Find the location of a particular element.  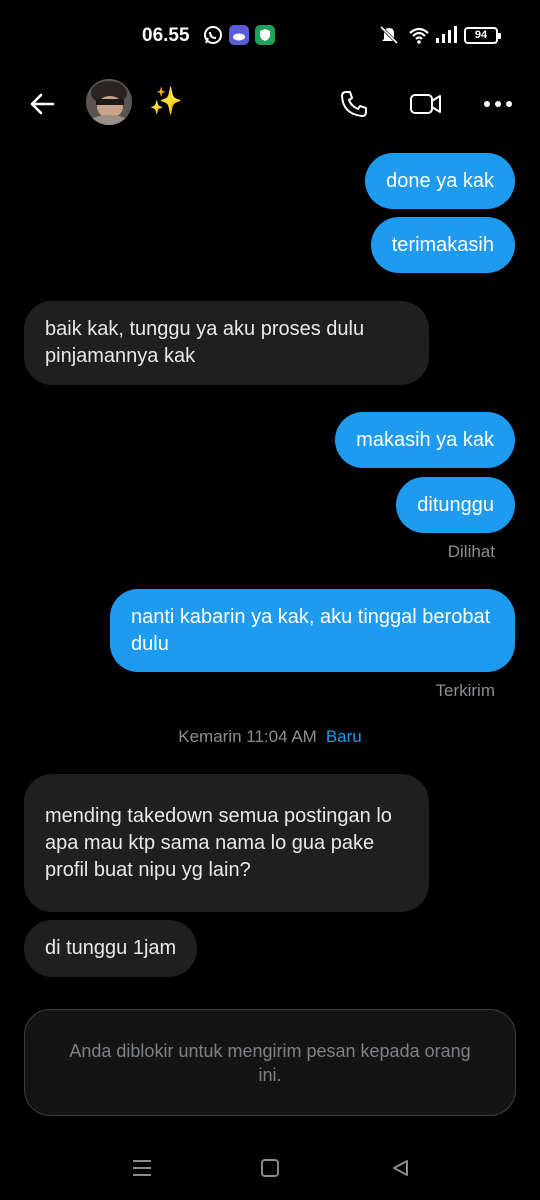

message-bubble-outgoing: ditunggu is located at coordinates (455, 505).